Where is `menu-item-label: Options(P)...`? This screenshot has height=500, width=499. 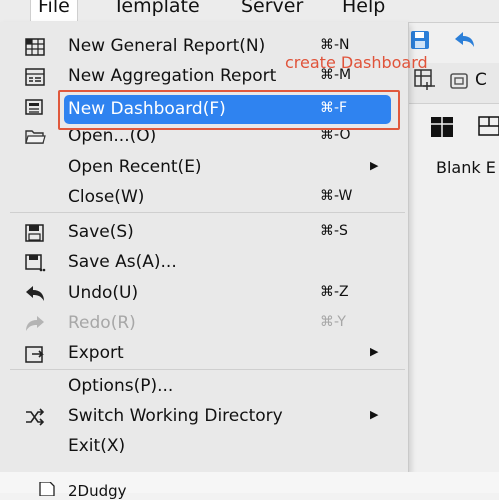
menu-item-label: Options(P)... is located at coordinates (121, 386).